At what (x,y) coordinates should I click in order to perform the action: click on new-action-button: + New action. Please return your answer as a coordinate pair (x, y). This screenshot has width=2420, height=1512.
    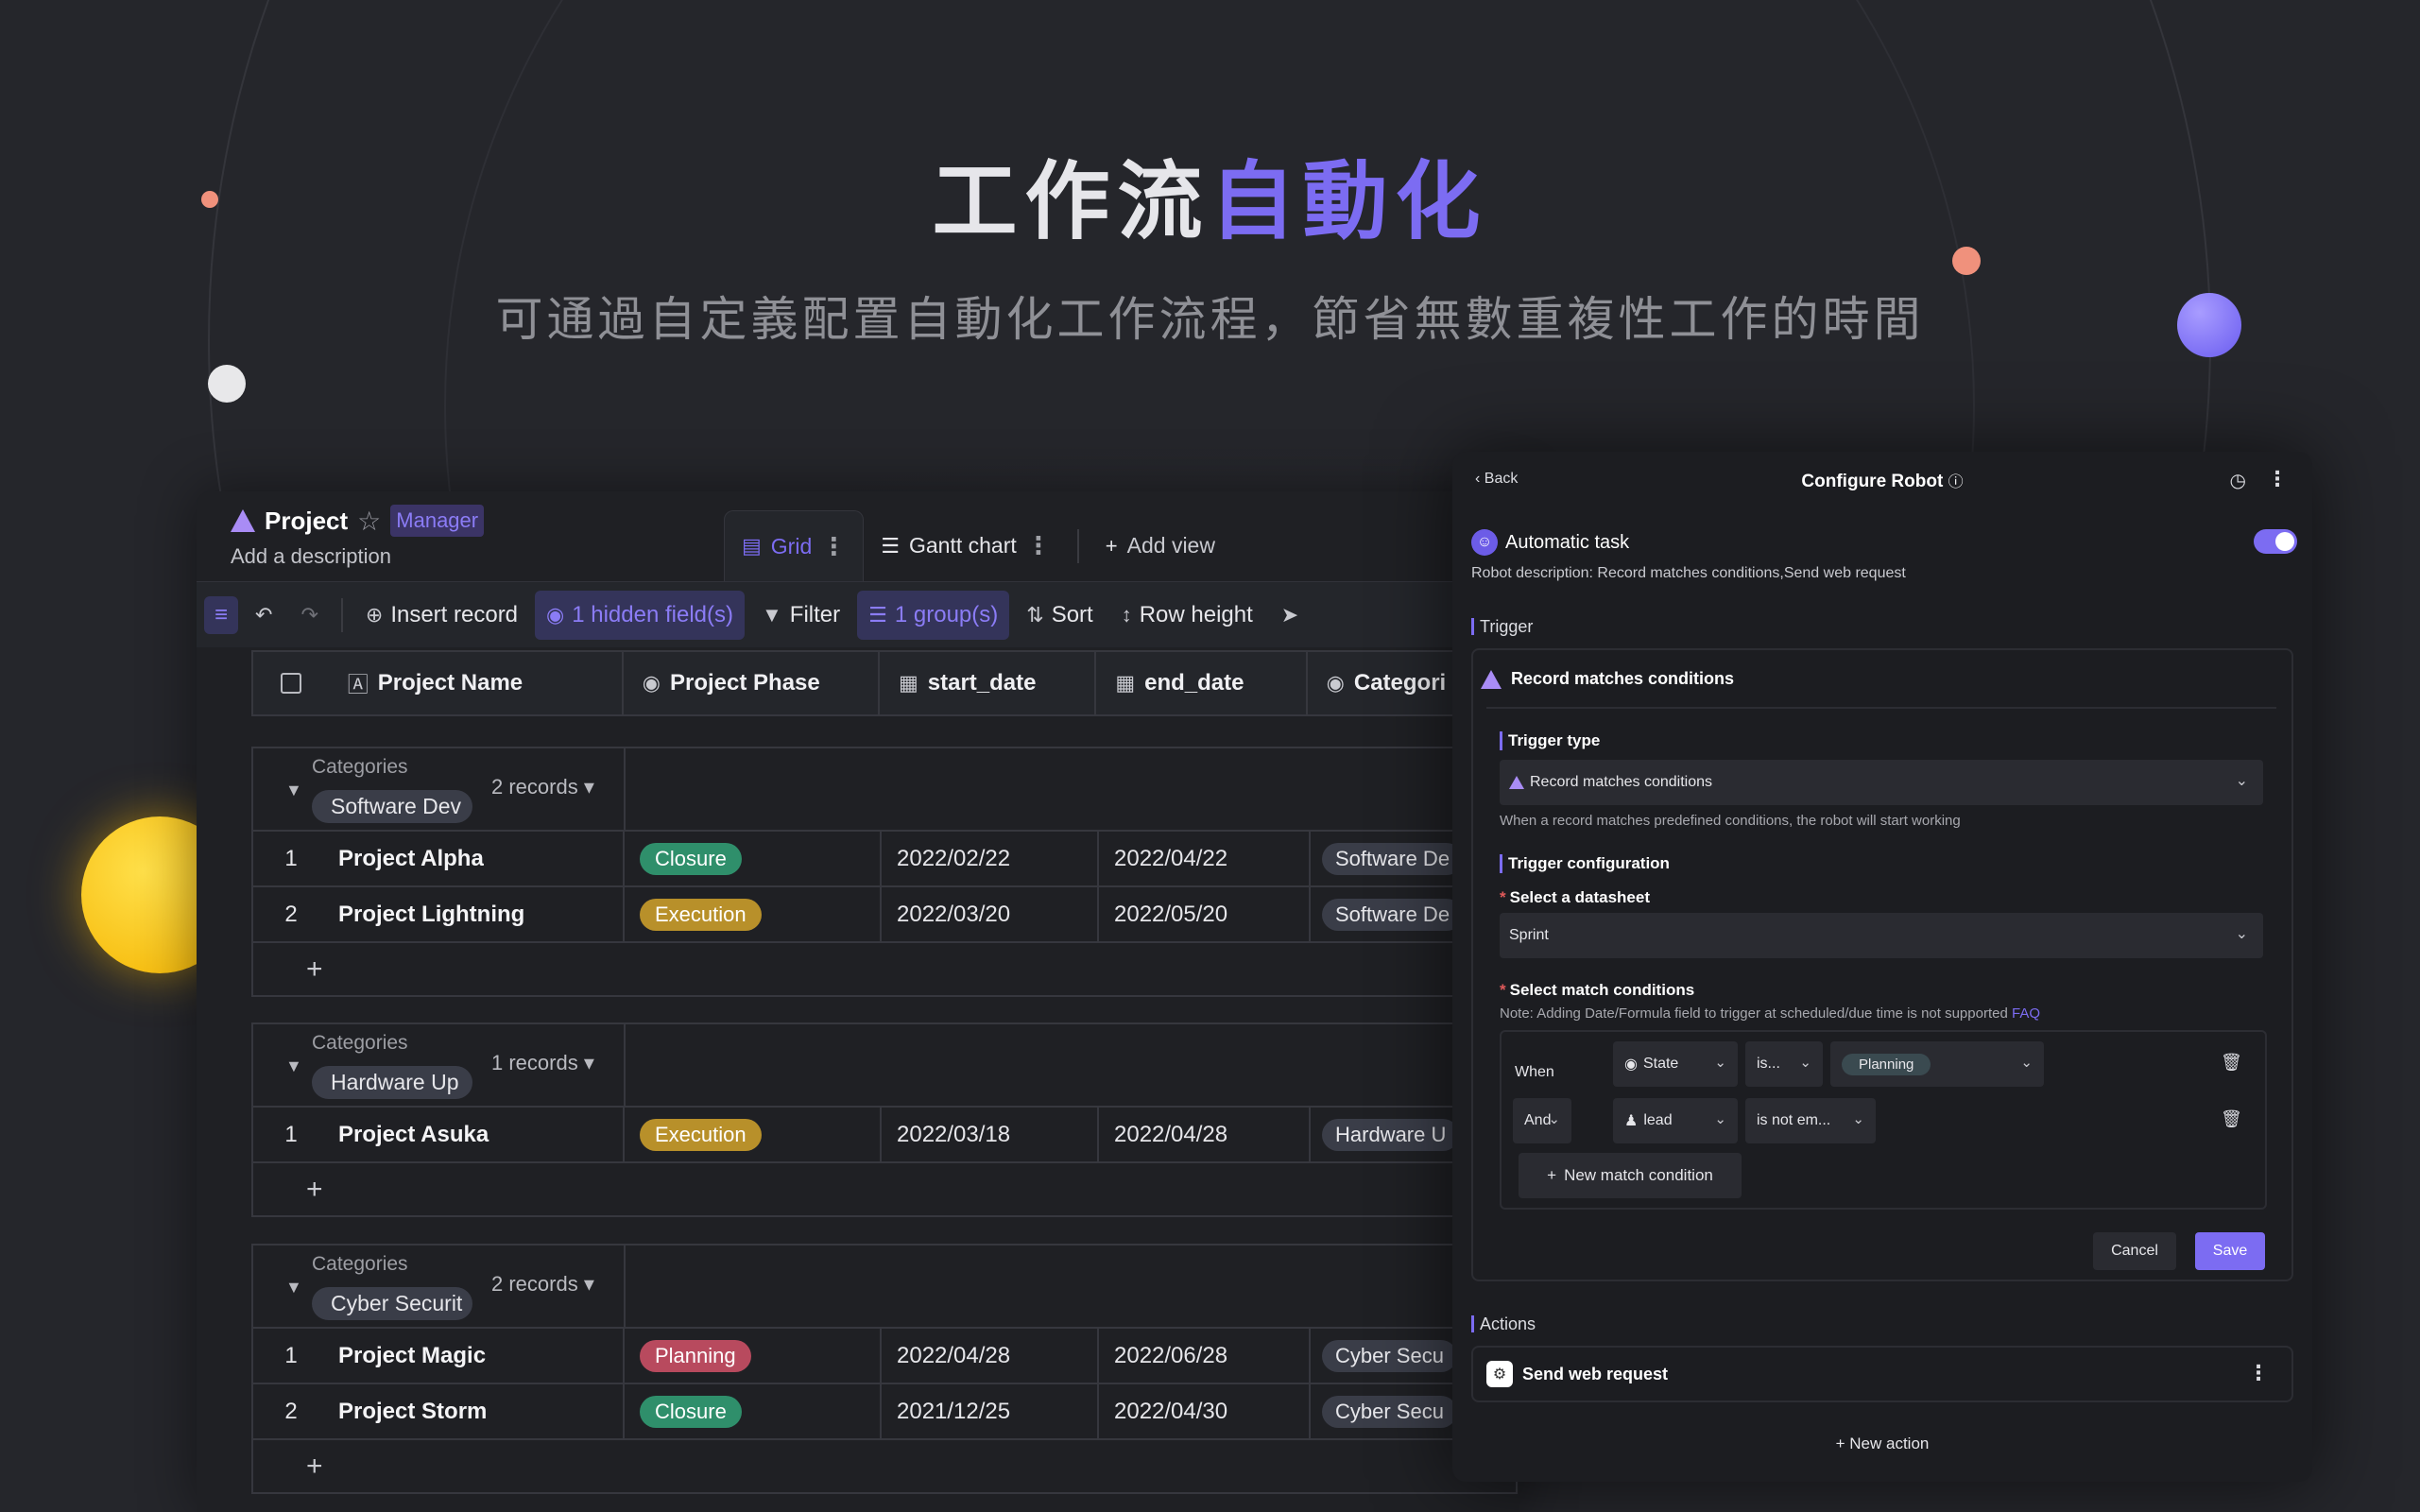
    Looking at the image, I should click on (1882, 1444).